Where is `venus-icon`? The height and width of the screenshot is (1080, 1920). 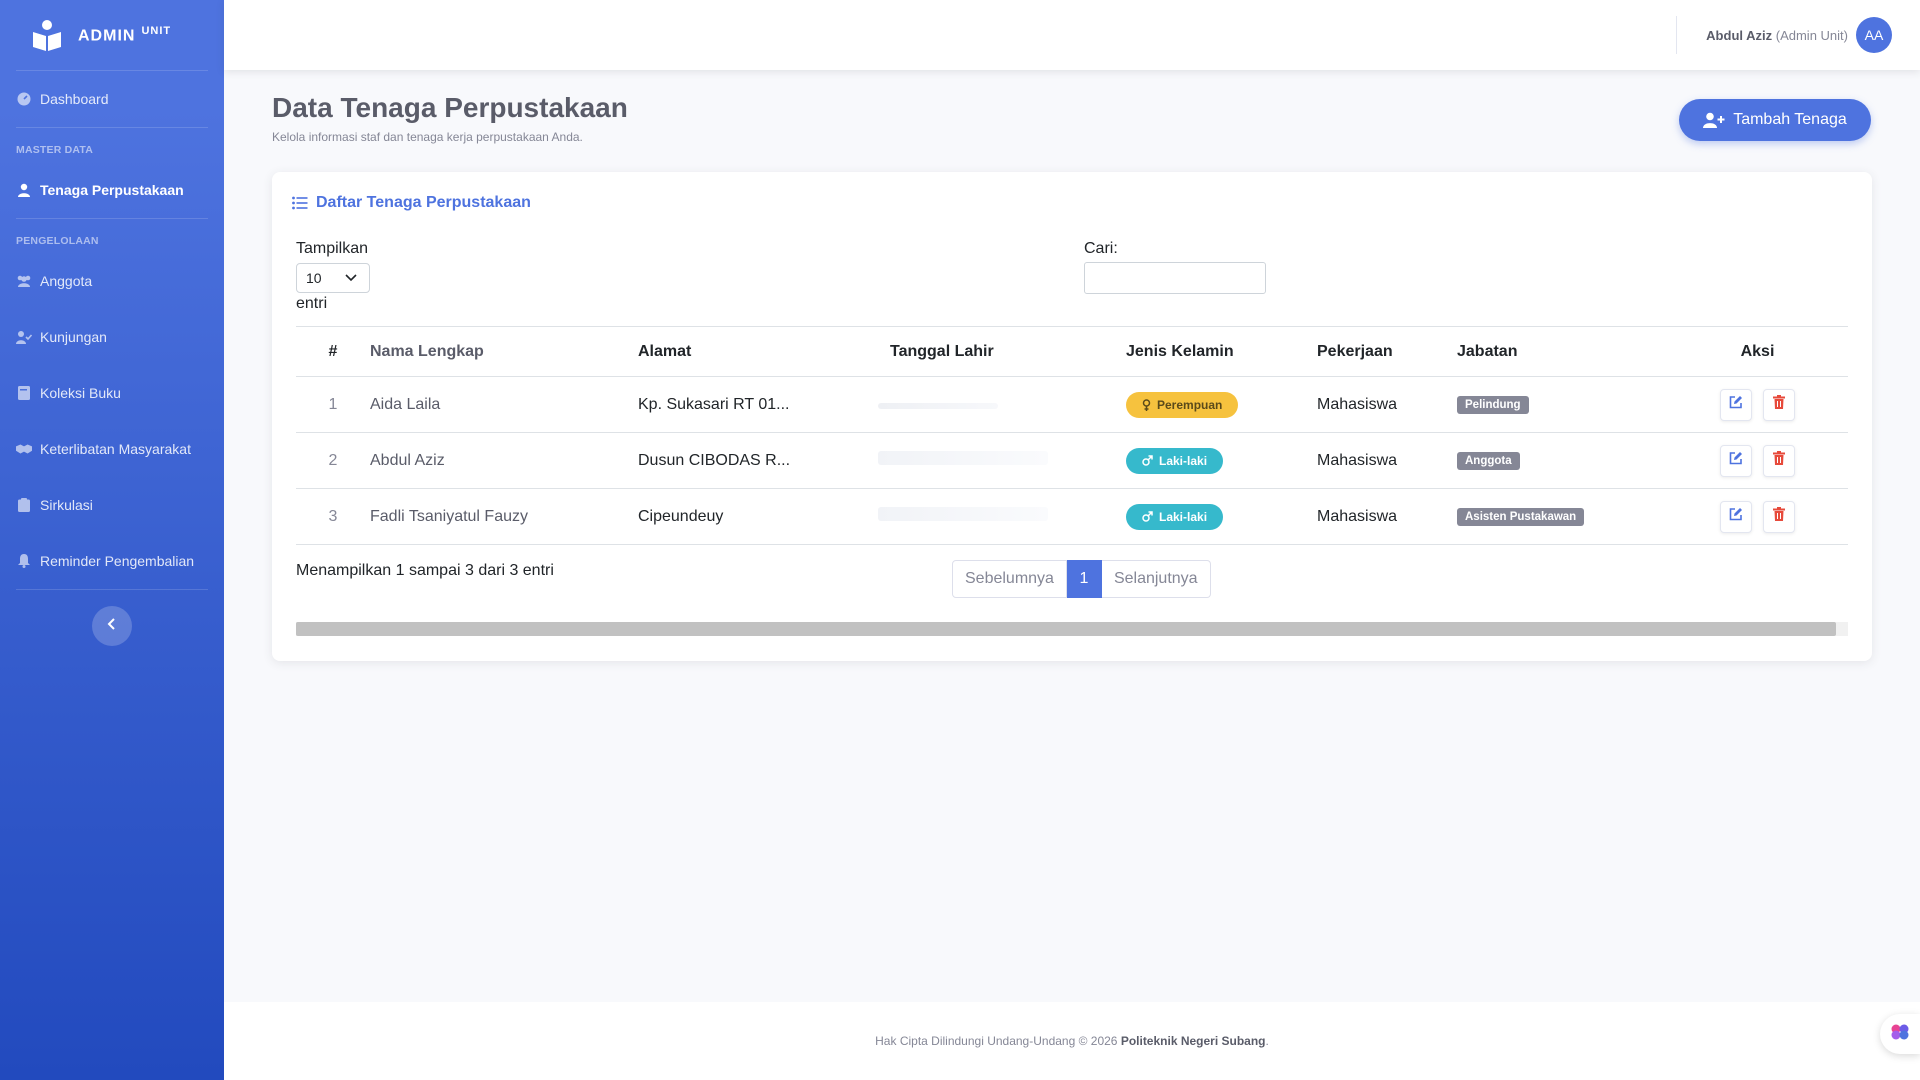
venus-icon is located at coordinates (1146, 404).